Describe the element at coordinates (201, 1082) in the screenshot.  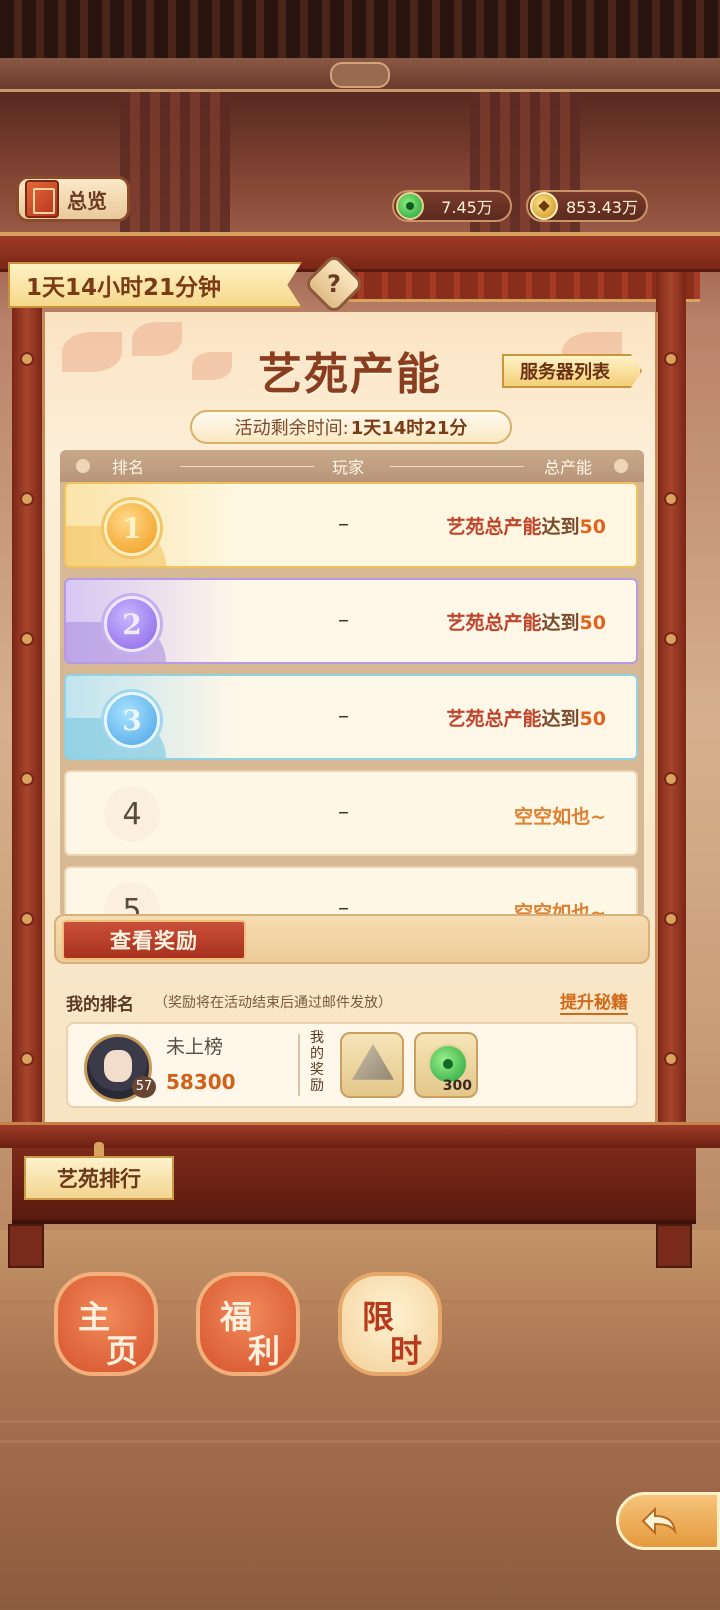
I see `my-score: 58300` at that location.